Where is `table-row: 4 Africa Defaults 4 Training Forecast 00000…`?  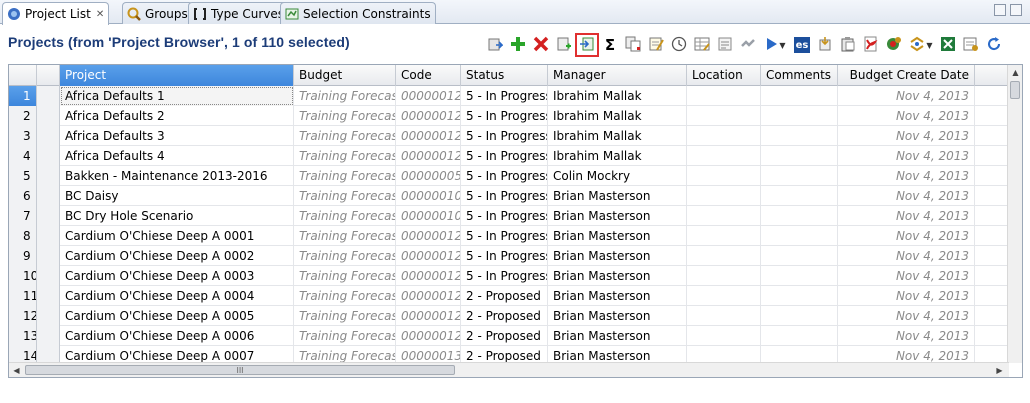 table-row: 4 Africa Defaults 4 Training Forecast 00000… is located at coordinates (509, 156).